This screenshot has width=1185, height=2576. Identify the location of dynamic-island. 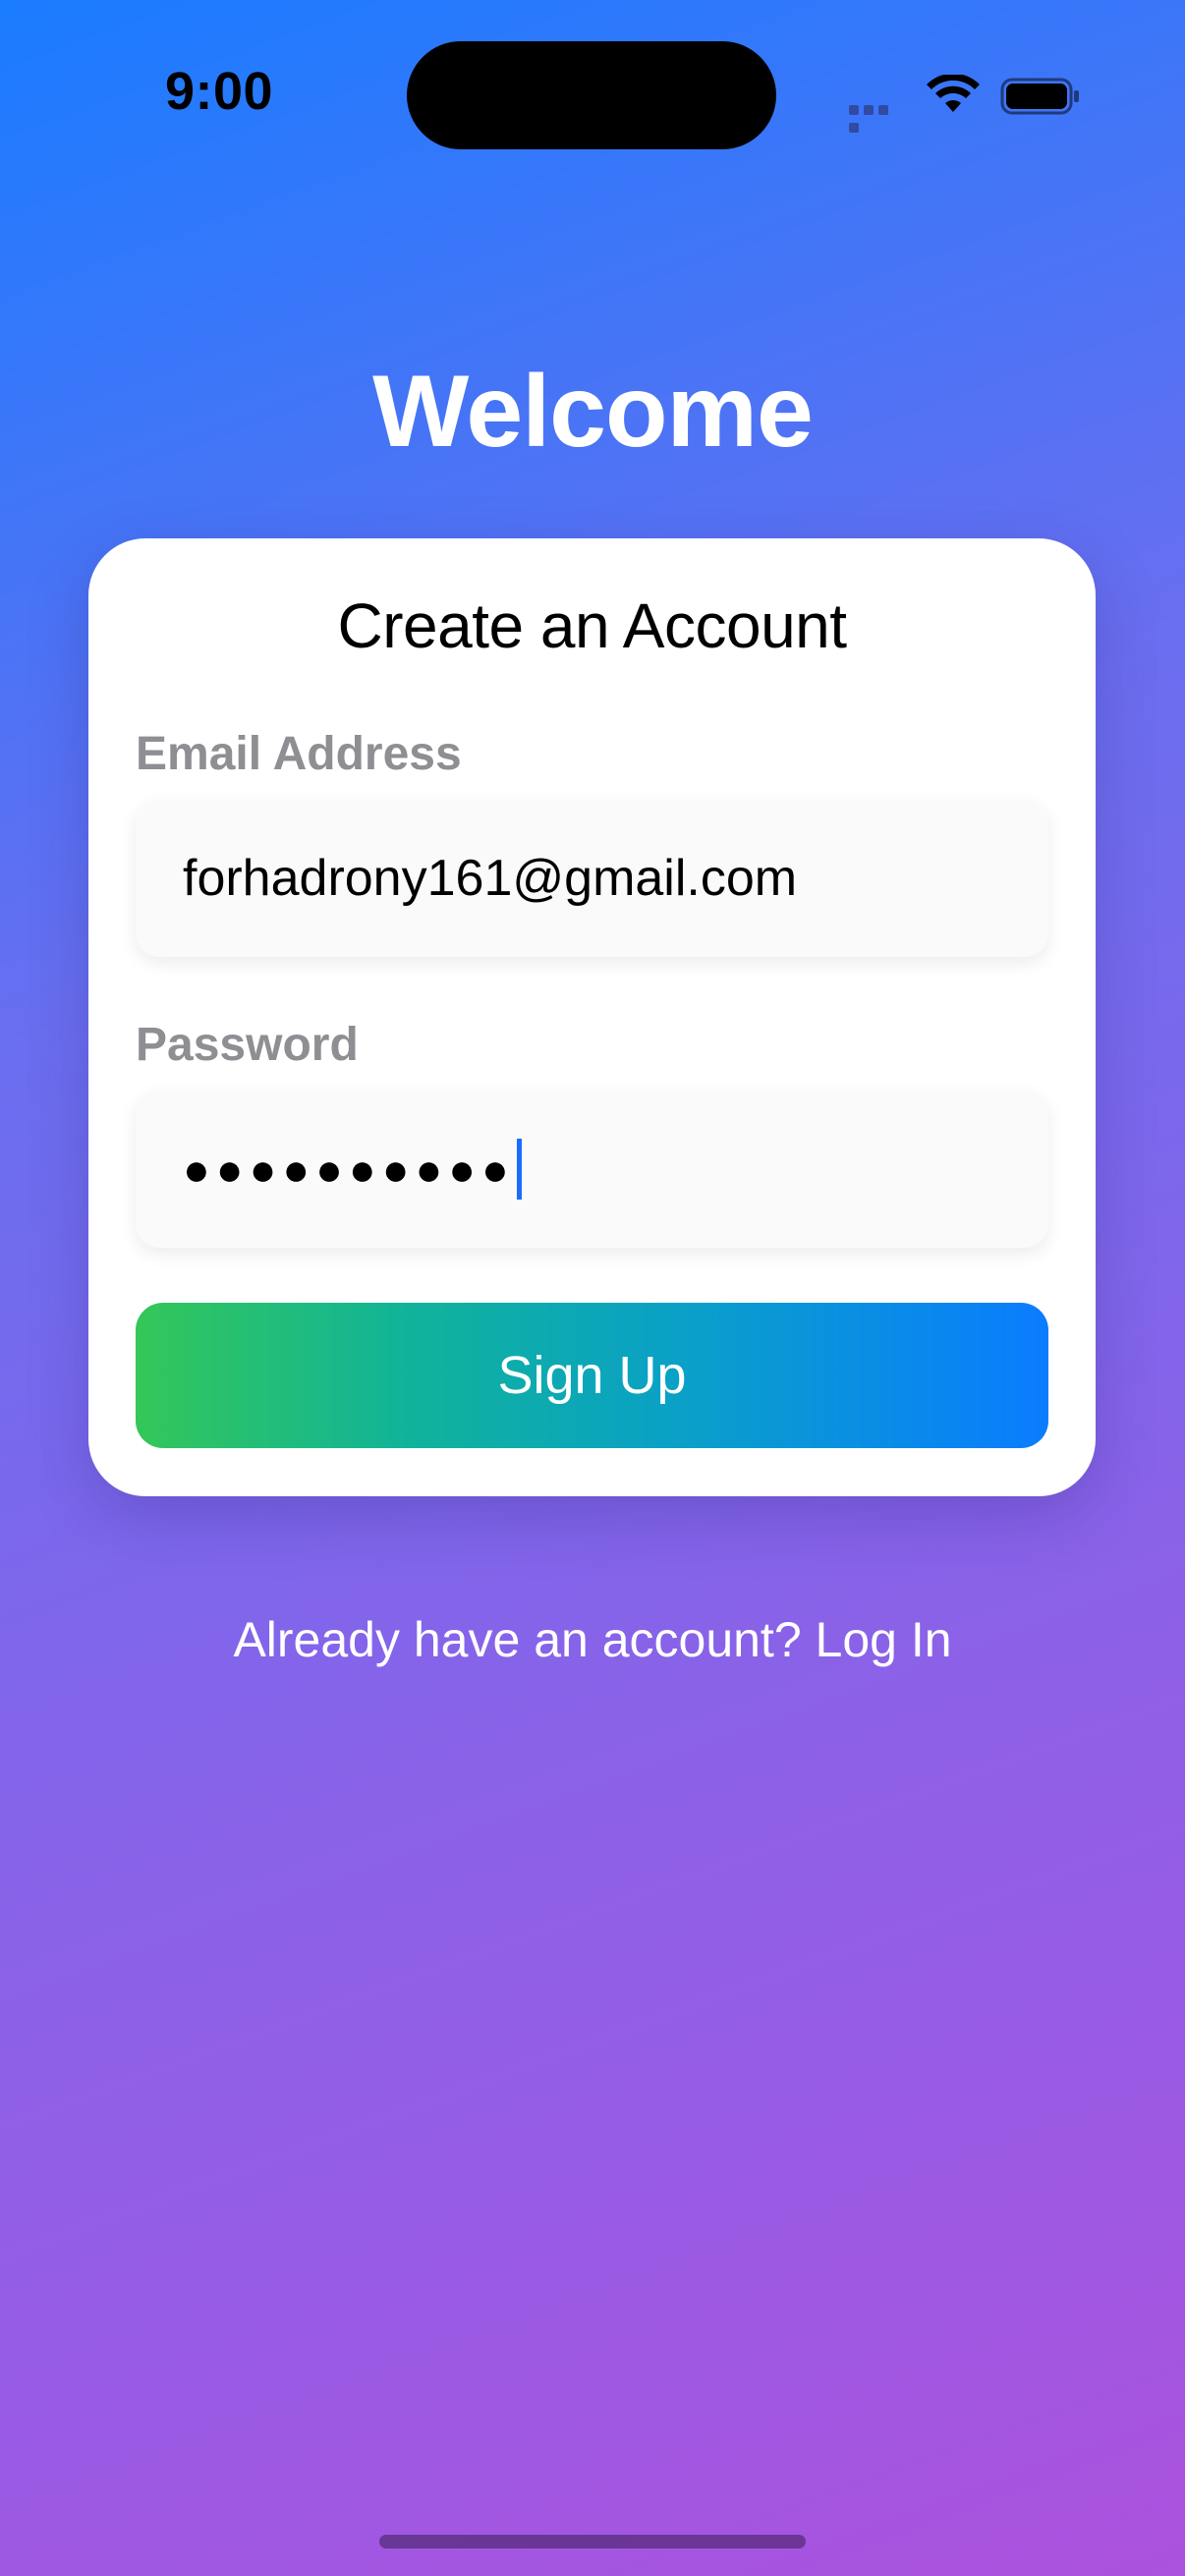
(592, 95).